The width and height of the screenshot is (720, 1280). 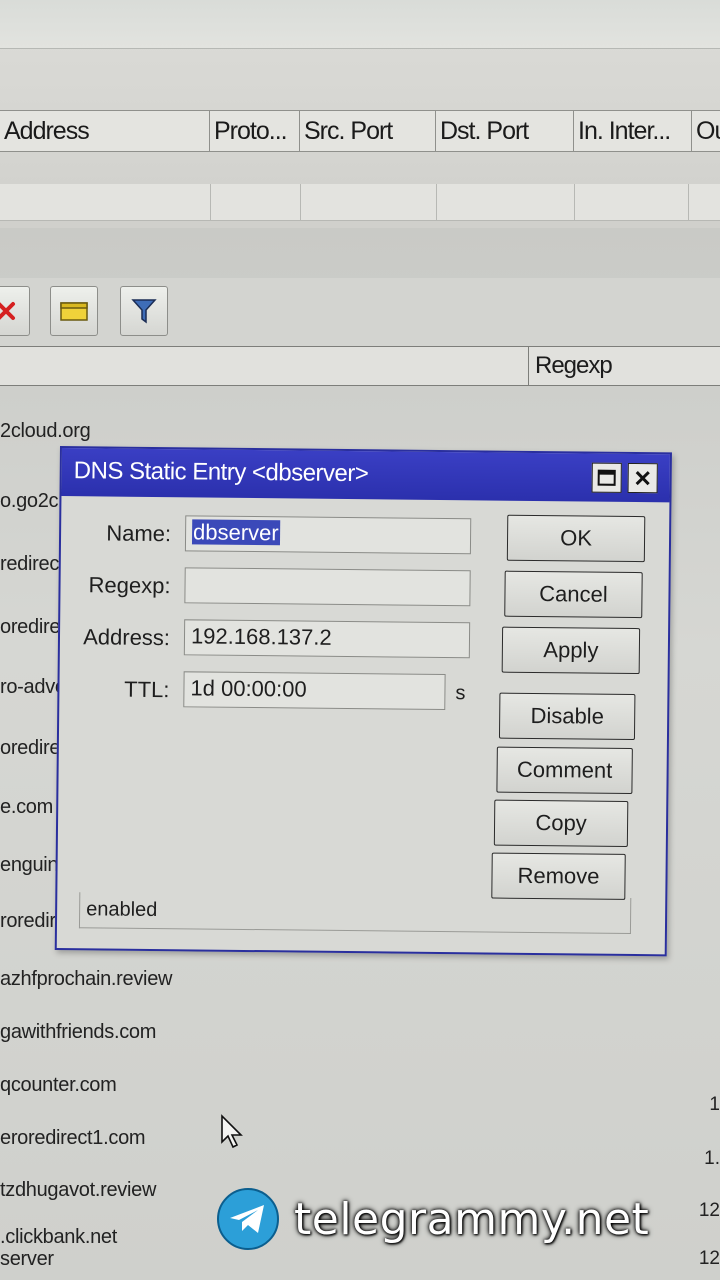 I want to click on name-field: dbserver, so click(x=328, y=535).